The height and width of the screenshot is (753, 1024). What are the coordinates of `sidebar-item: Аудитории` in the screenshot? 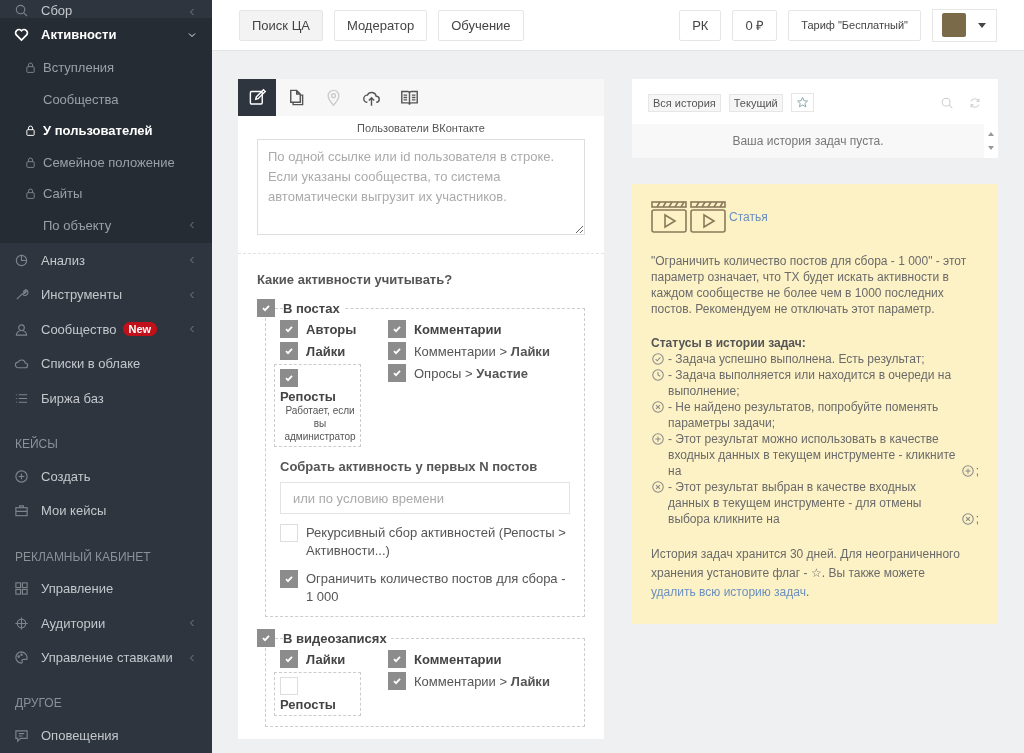 It's located at (106, 623).